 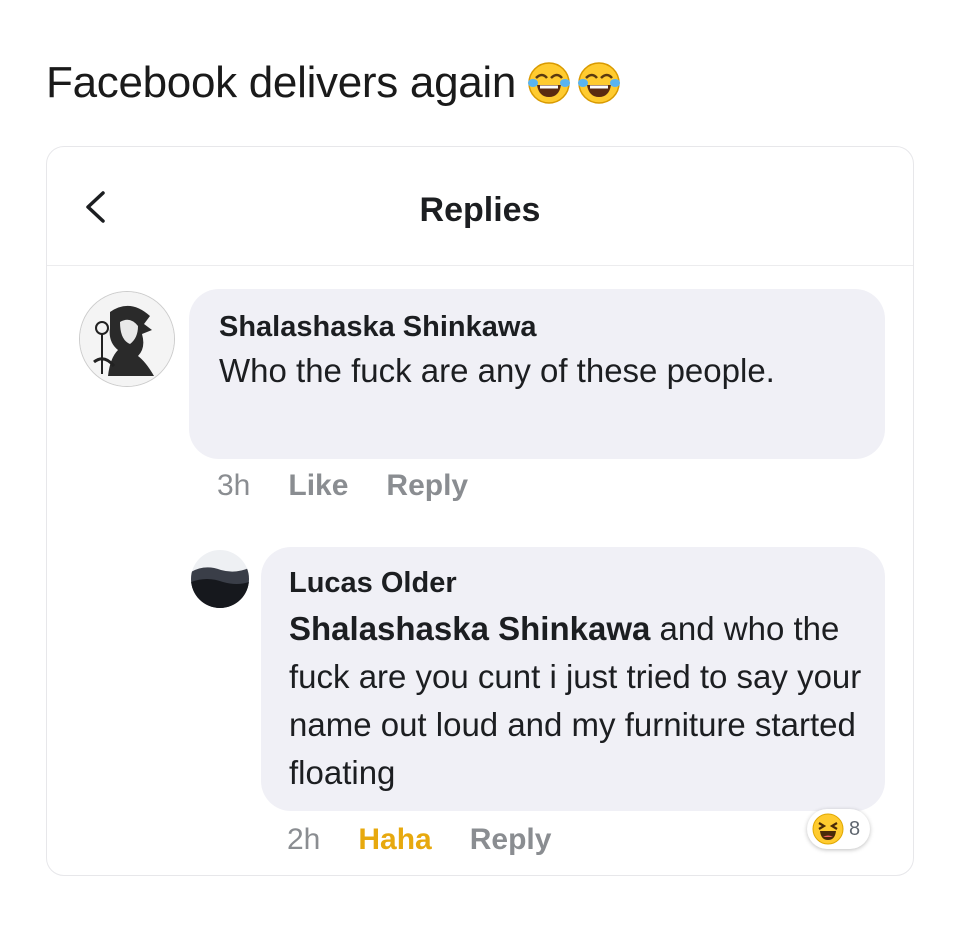 I want to click on page-title: Replies, so click(x=480, y=210).